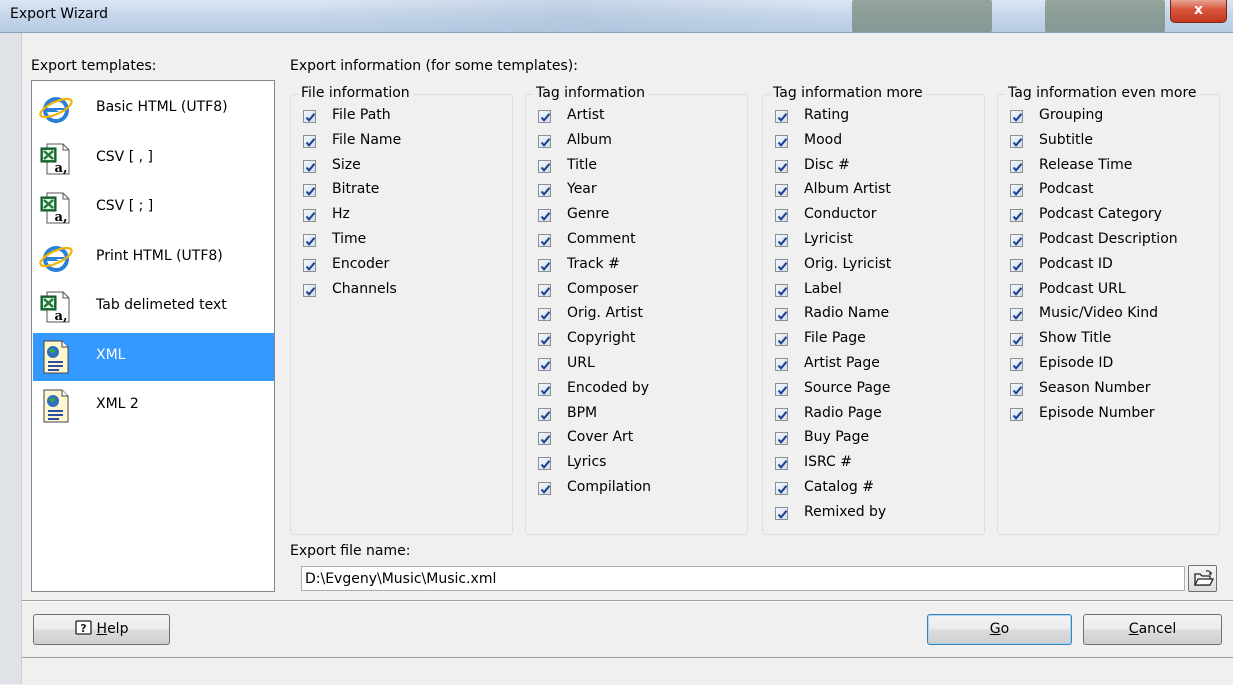 This screenshot has height=685, width=1233. I want to click on close-button: x, so click(1198, 11).